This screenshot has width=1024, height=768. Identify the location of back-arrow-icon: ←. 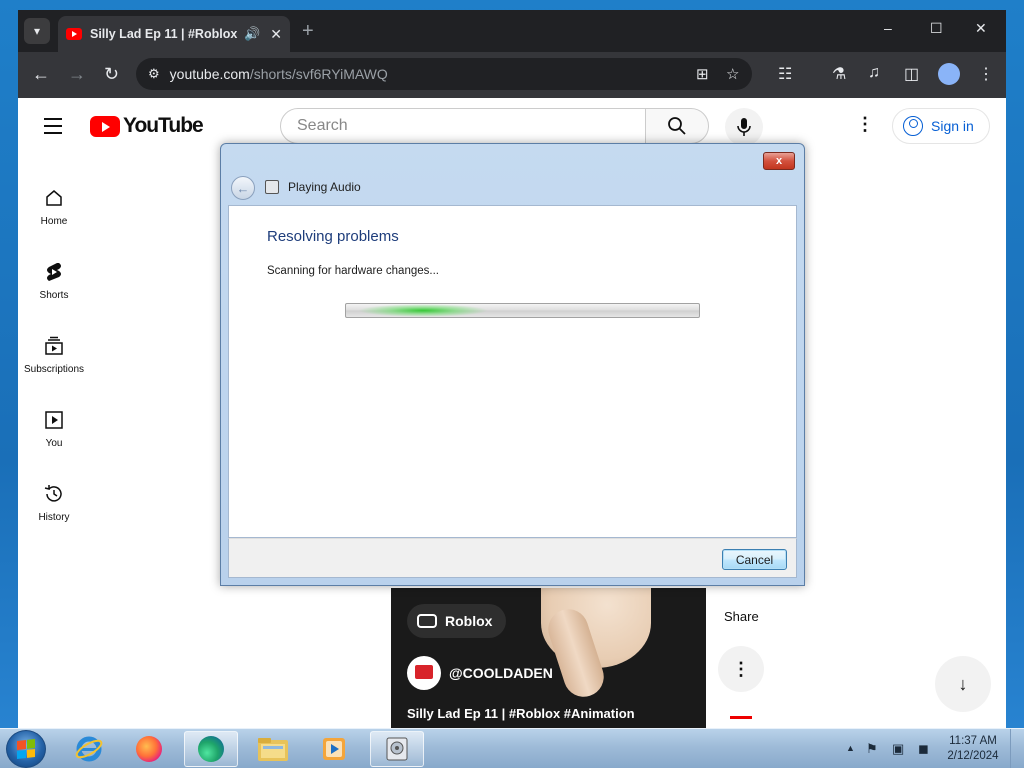
(243, 188).